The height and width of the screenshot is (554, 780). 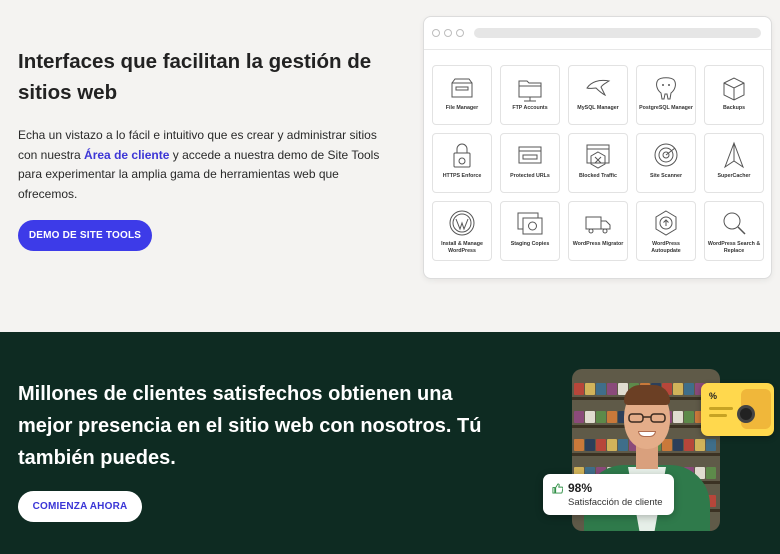 I want to click on tool-label: Staging Copies, so click(x=530, y=244).